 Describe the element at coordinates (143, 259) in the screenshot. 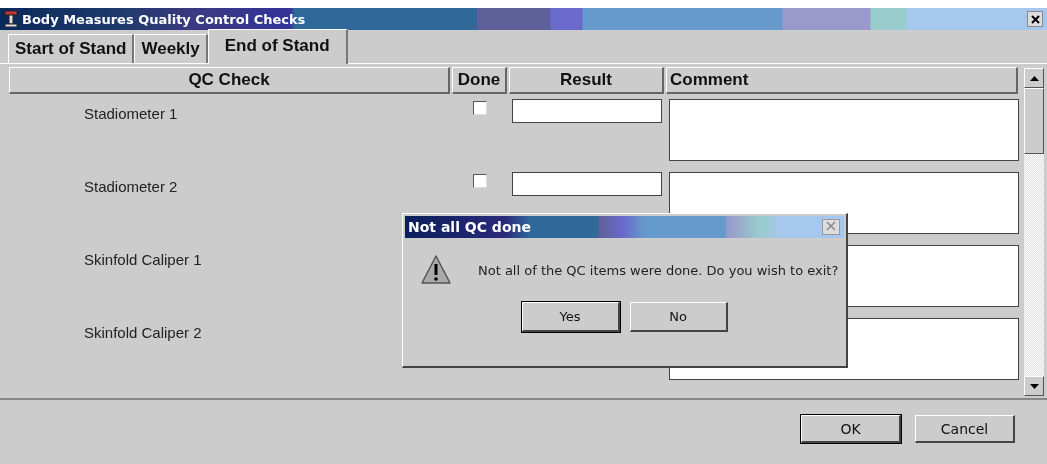

I see `check-name: Skinfold Caliper 1` at that location.